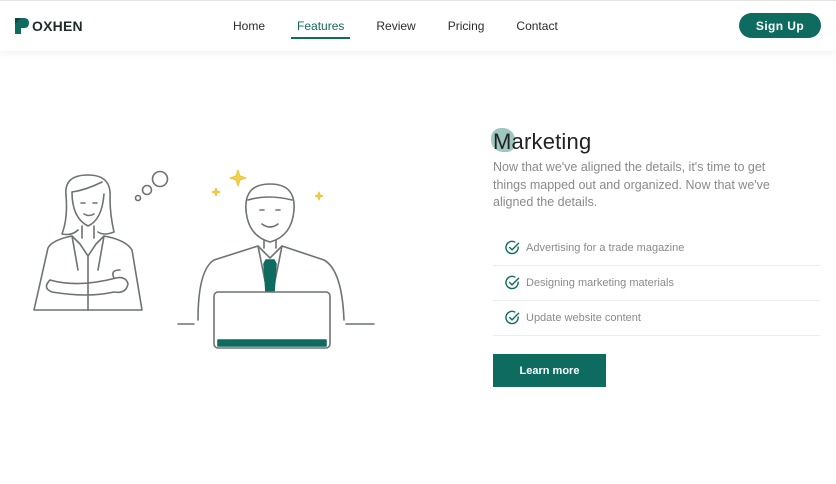 This screenshot has height=484, width=836. Describe the element at coordinates (88, 242) in the screenshot. I see `woman-figure` at that location.